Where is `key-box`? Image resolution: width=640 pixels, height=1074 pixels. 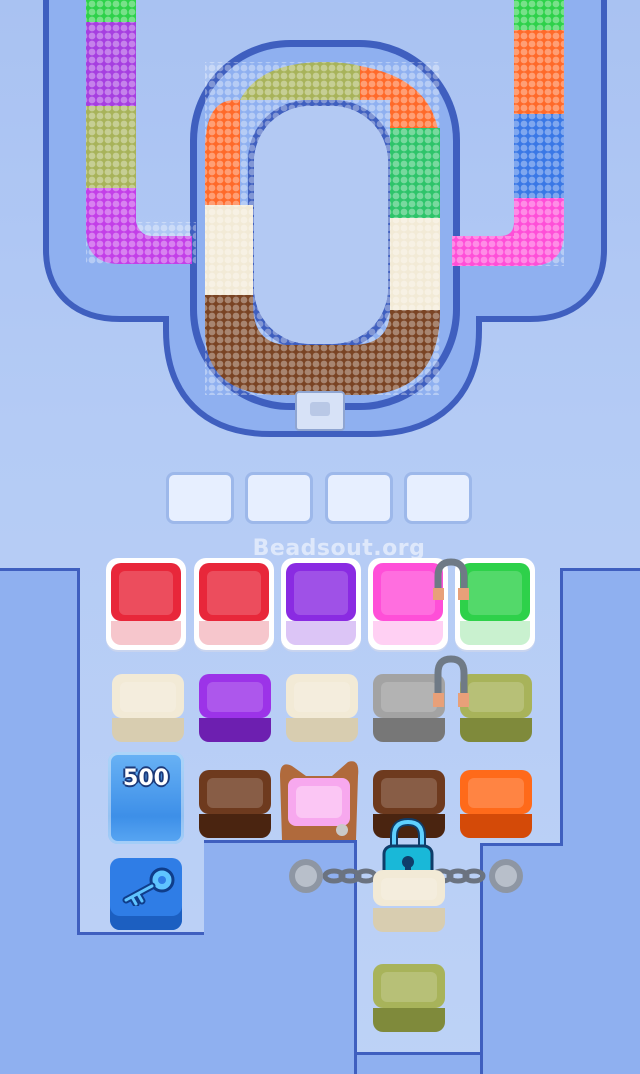
key-box is located at coordinates (146, 894).